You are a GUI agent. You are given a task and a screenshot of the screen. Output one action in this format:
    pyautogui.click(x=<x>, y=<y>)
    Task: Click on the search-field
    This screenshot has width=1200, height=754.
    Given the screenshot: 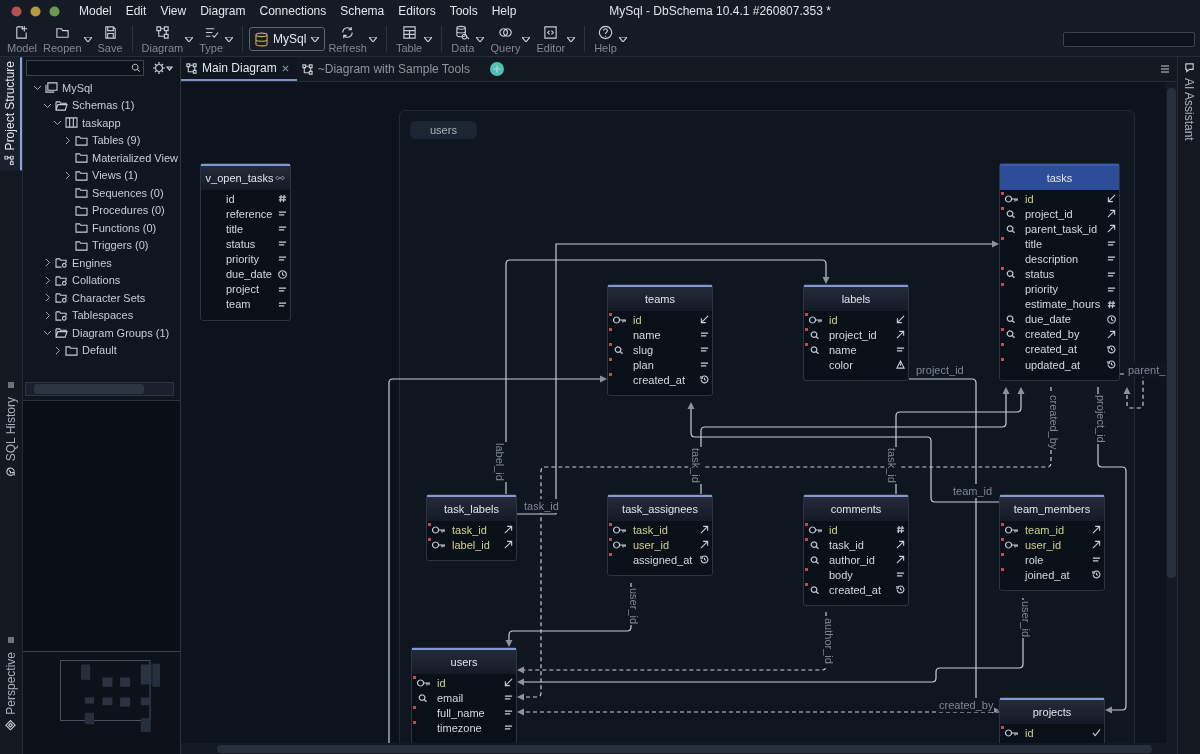 What is the action you would take?
    pyautogui.click(x=1129, y=39)
    